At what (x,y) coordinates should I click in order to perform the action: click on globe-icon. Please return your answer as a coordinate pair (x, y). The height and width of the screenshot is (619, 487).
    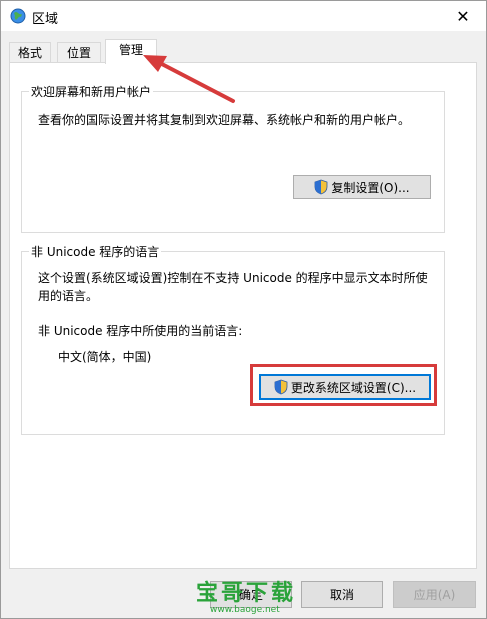
    Looking at the image, I should click on (18, 16).